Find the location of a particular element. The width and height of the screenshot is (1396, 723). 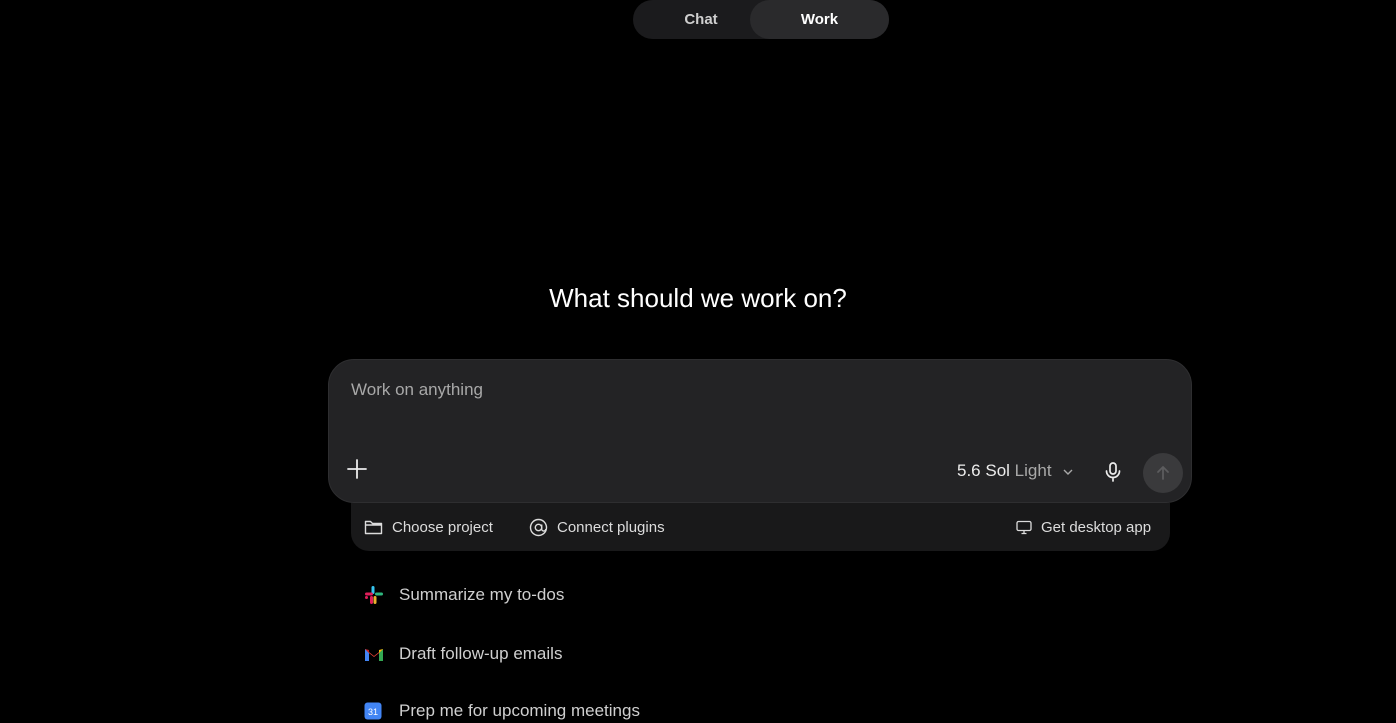

suggestion-summarize-todos: Summarize my to-dos is located at coordinates (464, 595).